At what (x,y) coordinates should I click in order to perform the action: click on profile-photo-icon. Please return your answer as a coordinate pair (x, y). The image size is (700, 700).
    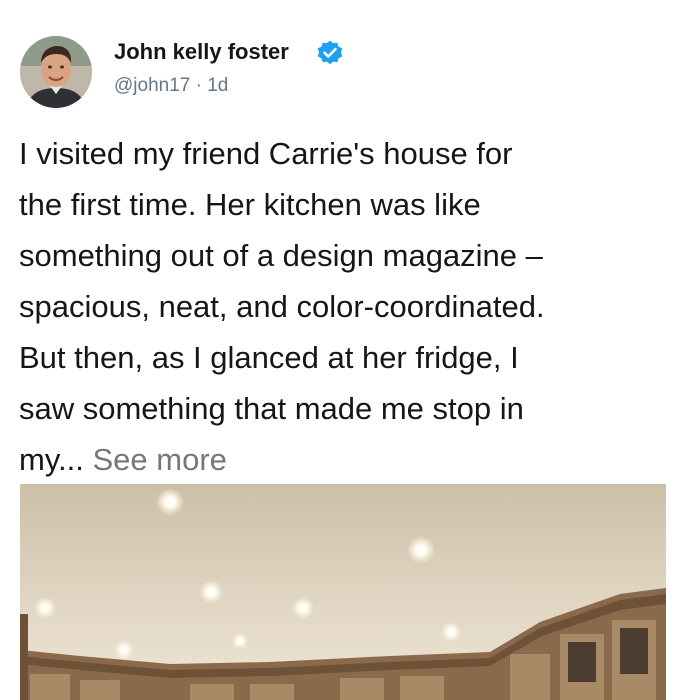
    Looking at the image, I should click on (56, 72).